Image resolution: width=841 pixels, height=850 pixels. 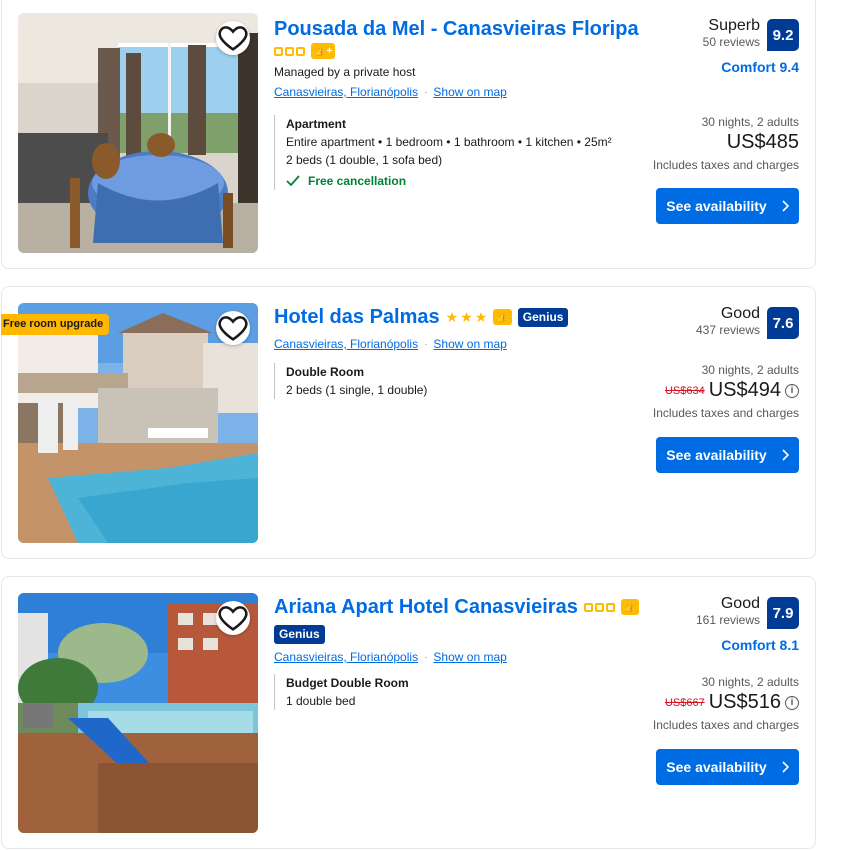 What do you see at coordinates (699, 322) in the screenshot?
I see `review-block: Good 437 reviews 7.6` at bounding box center [699, 322].